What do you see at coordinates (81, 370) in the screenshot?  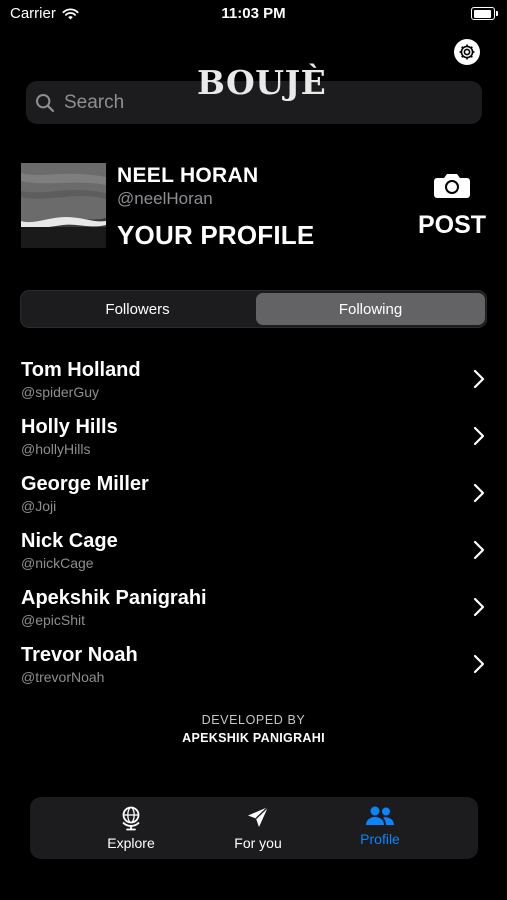 I see `user-name: Tom Holland` at bounding box center [81, 370].